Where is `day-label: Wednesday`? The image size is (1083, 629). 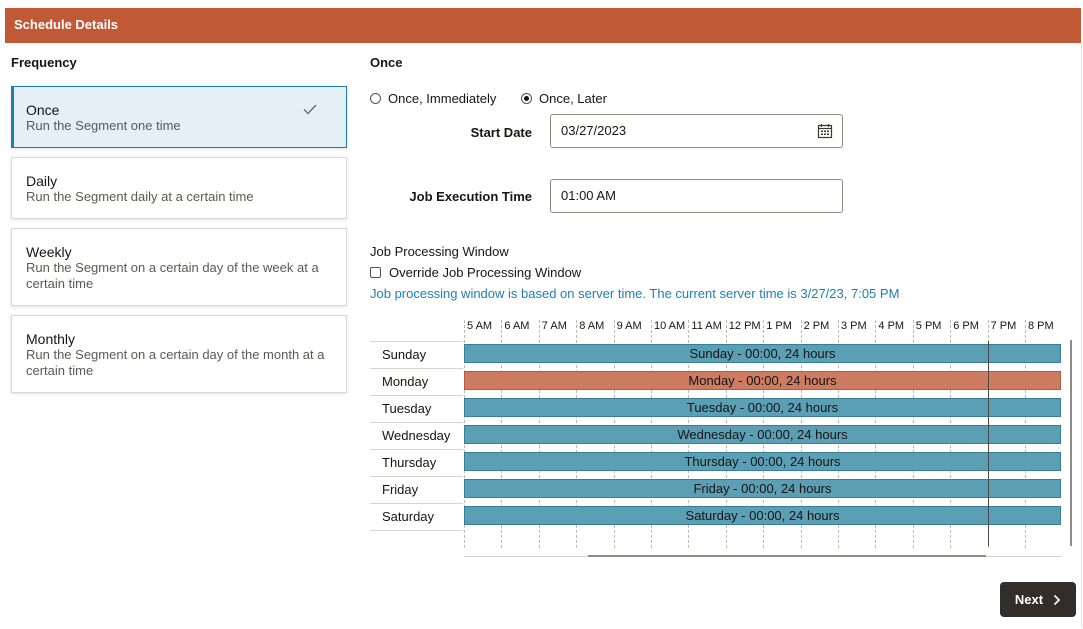 day-label: Wednesday is located at coordinates (416, 435).